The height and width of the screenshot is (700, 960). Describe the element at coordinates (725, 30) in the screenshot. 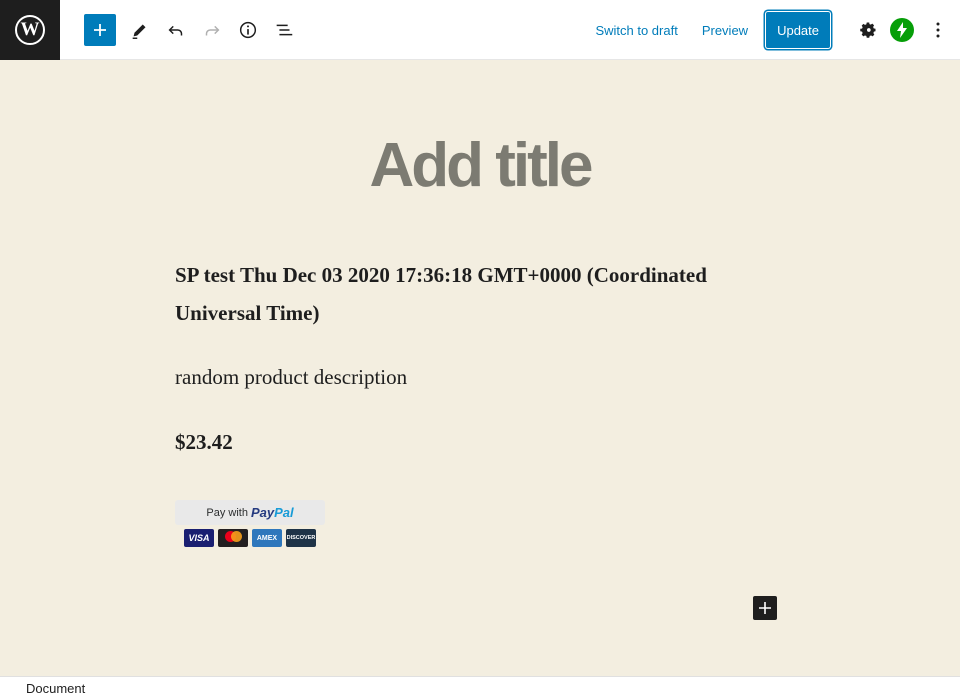

I see `preview-button: Preview` at that location.